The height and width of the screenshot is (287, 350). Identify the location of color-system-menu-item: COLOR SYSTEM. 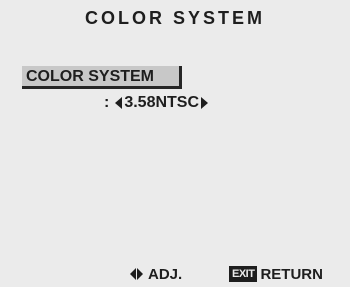
(102, 77).